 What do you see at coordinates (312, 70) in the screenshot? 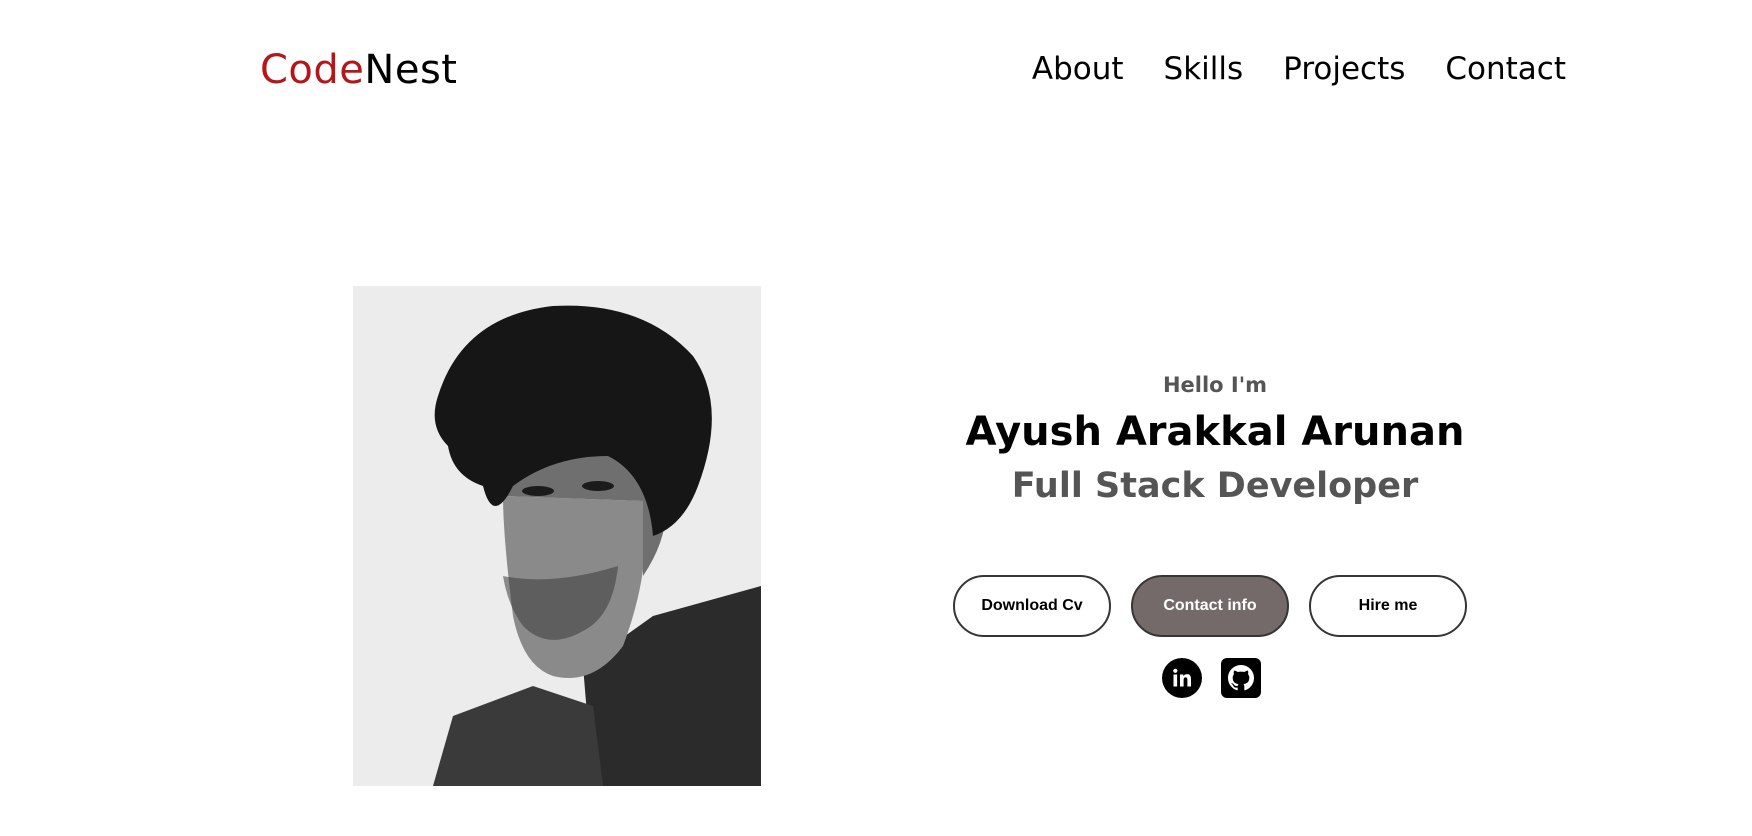
I see `logo-accent: Code` at bounding box center [312, 70].